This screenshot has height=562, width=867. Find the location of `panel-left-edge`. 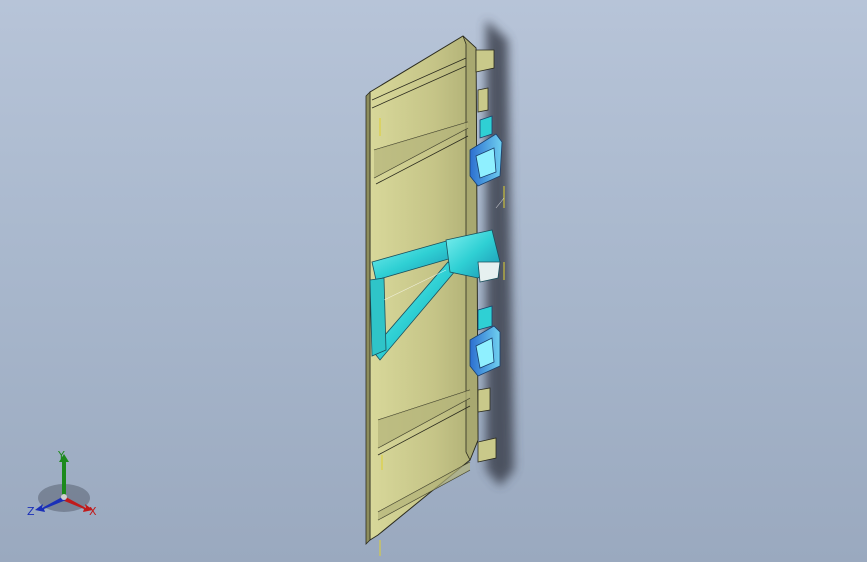

panel-left-edge is located at coordinates (368, 318).